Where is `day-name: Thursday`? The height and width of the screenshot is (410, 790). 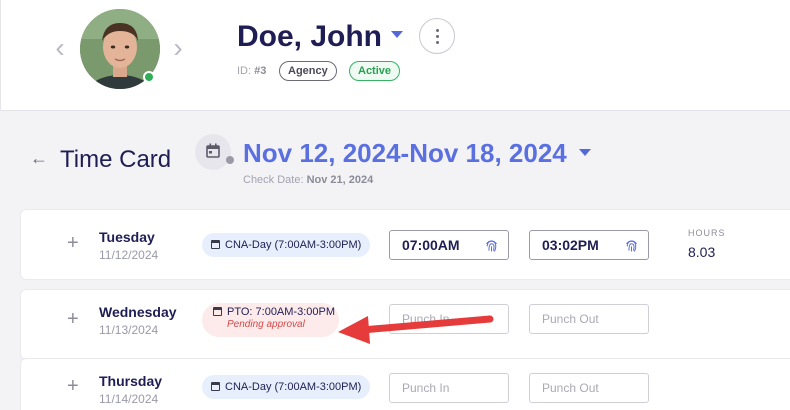
day-name: Thursday is located at coordinates (131, 381).